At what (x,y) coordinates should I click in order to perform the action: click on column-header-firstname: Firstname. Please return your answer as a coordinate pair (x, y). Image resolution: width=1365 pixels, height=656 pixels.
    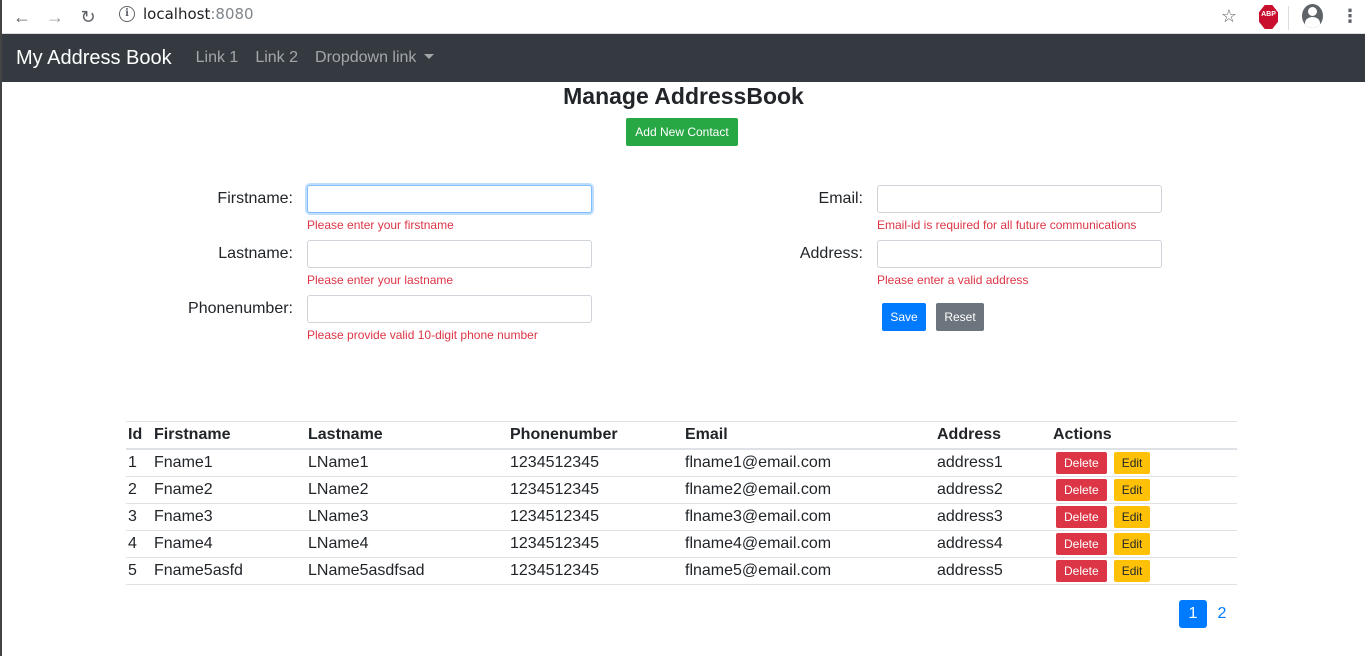
    Looking at the image, I should click on (229, 435).